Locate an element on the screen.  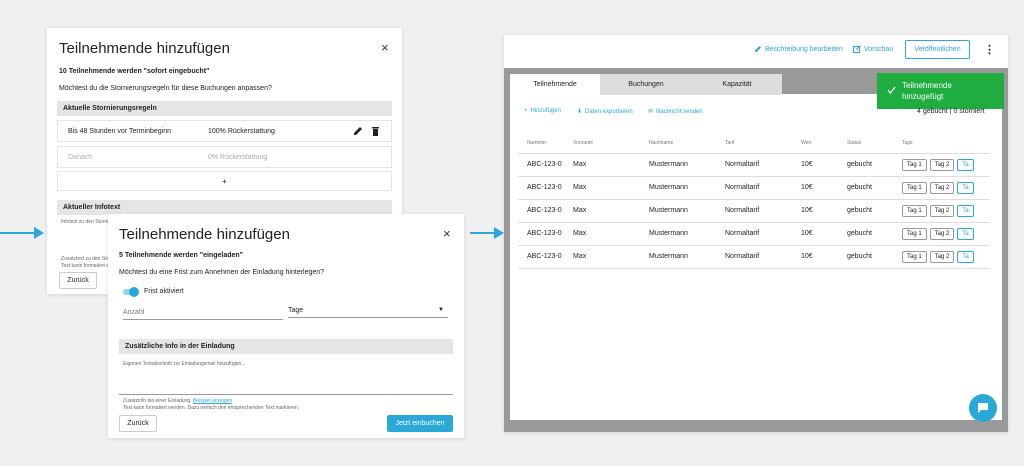
more-menu-icon: ⋮ is located at coordinates (989, 49).